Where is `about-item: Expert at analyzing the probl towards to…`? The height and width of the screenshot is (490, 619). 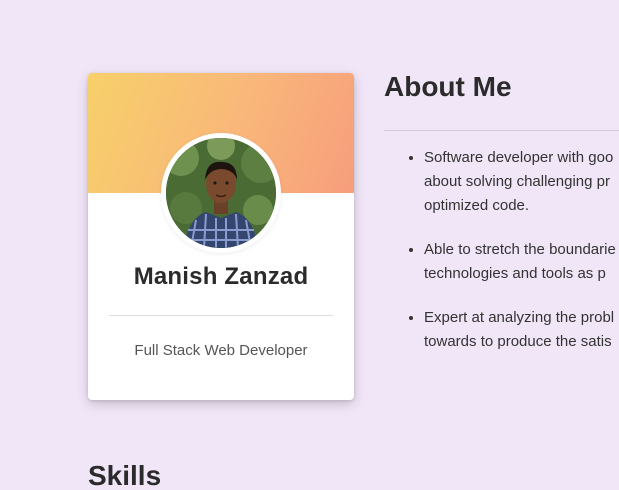 about-item: Expert at analyzing the probl towards to… is located at coordinates (521, 330).